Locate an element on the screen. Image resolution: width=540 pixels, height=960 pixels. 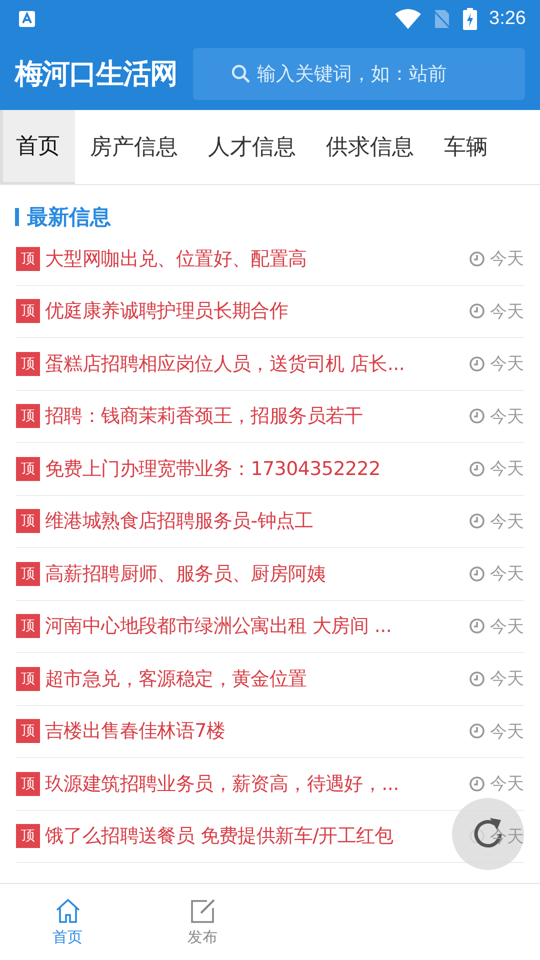
category-tab: 车辆 is located at coordinates (466, 147).